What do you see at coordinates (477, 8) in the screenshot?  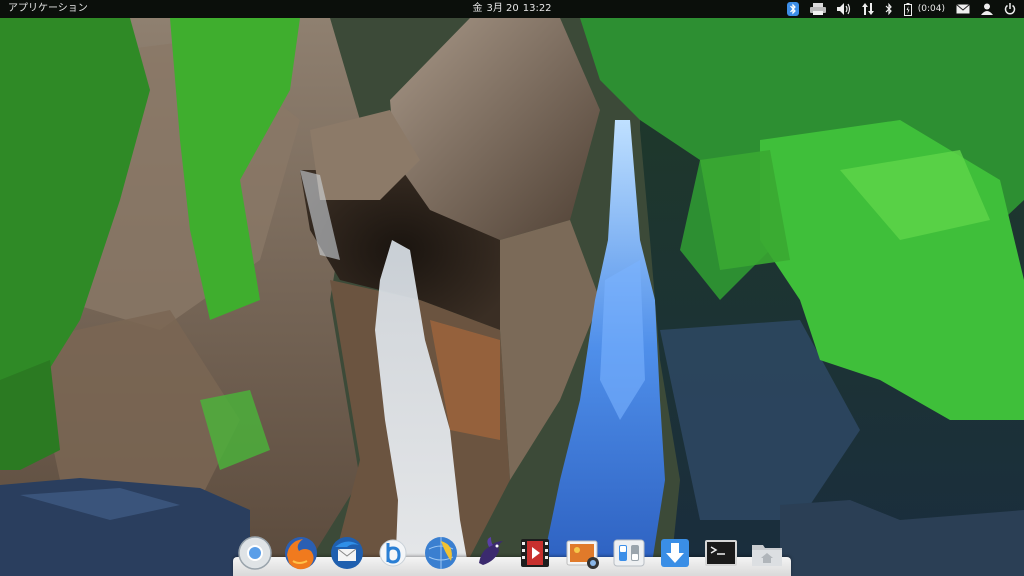 I see `clock-day: 金` at bounding box center [477, 8].